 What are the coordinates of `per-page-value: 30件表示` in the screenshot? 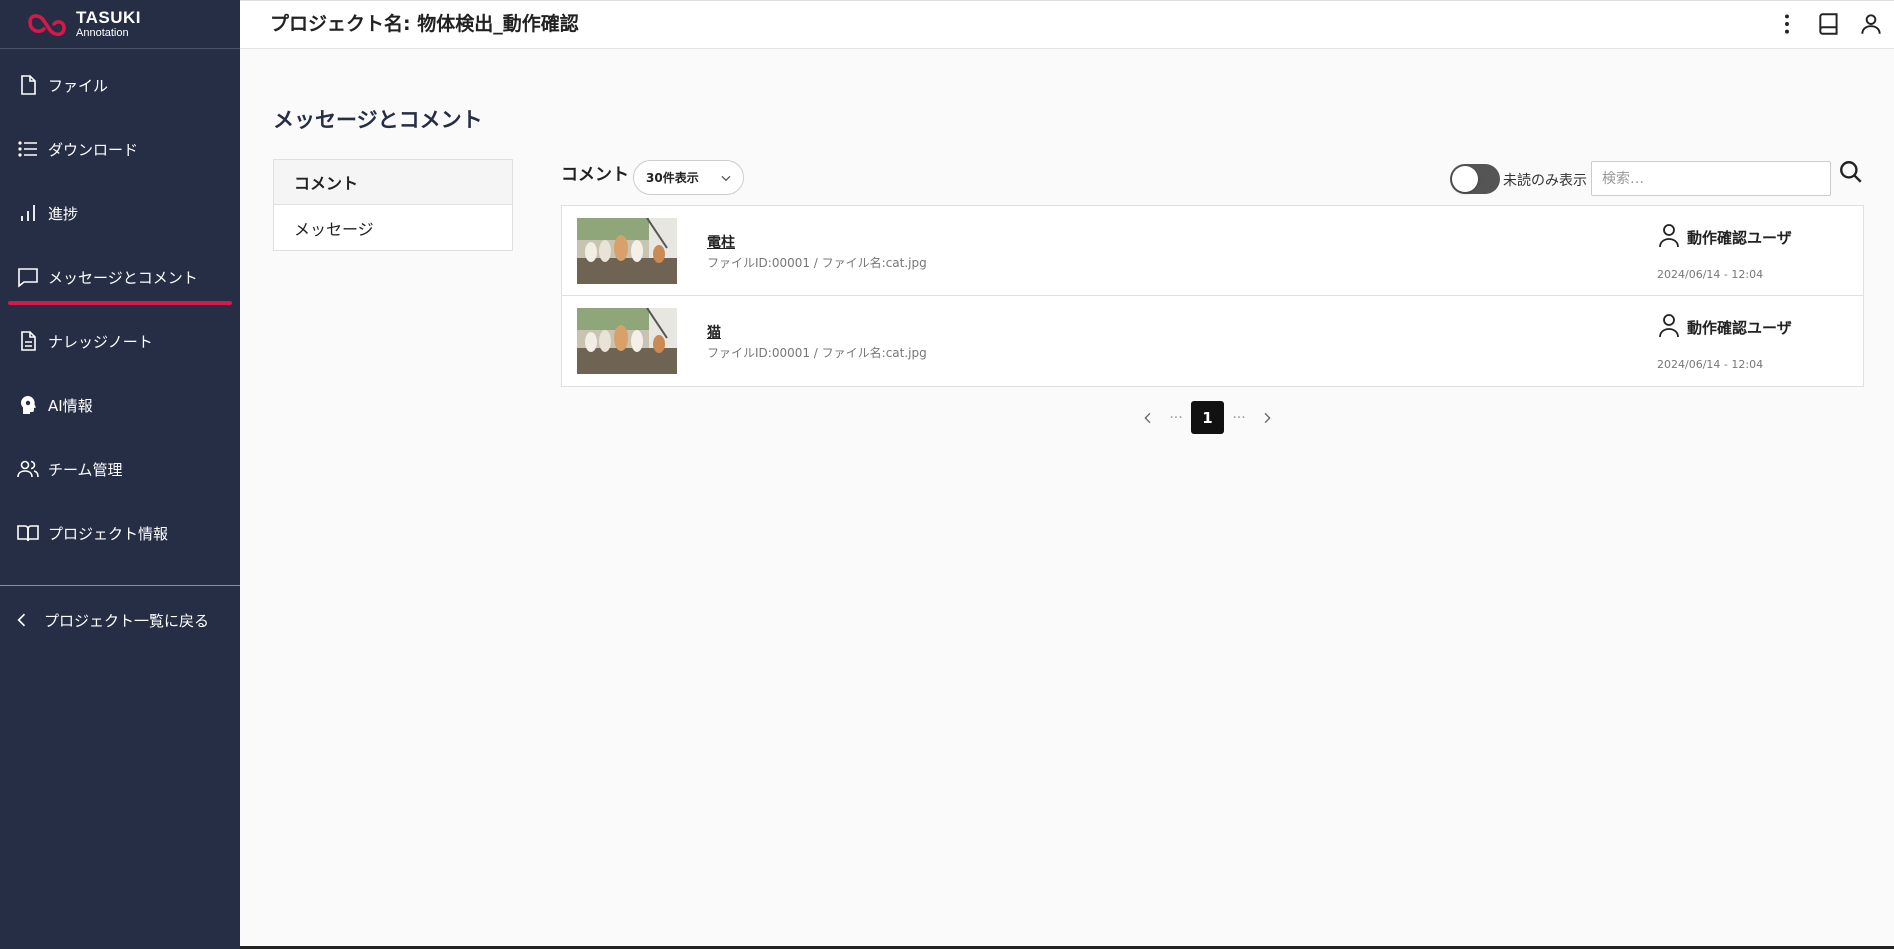 It's located at (672, 178).